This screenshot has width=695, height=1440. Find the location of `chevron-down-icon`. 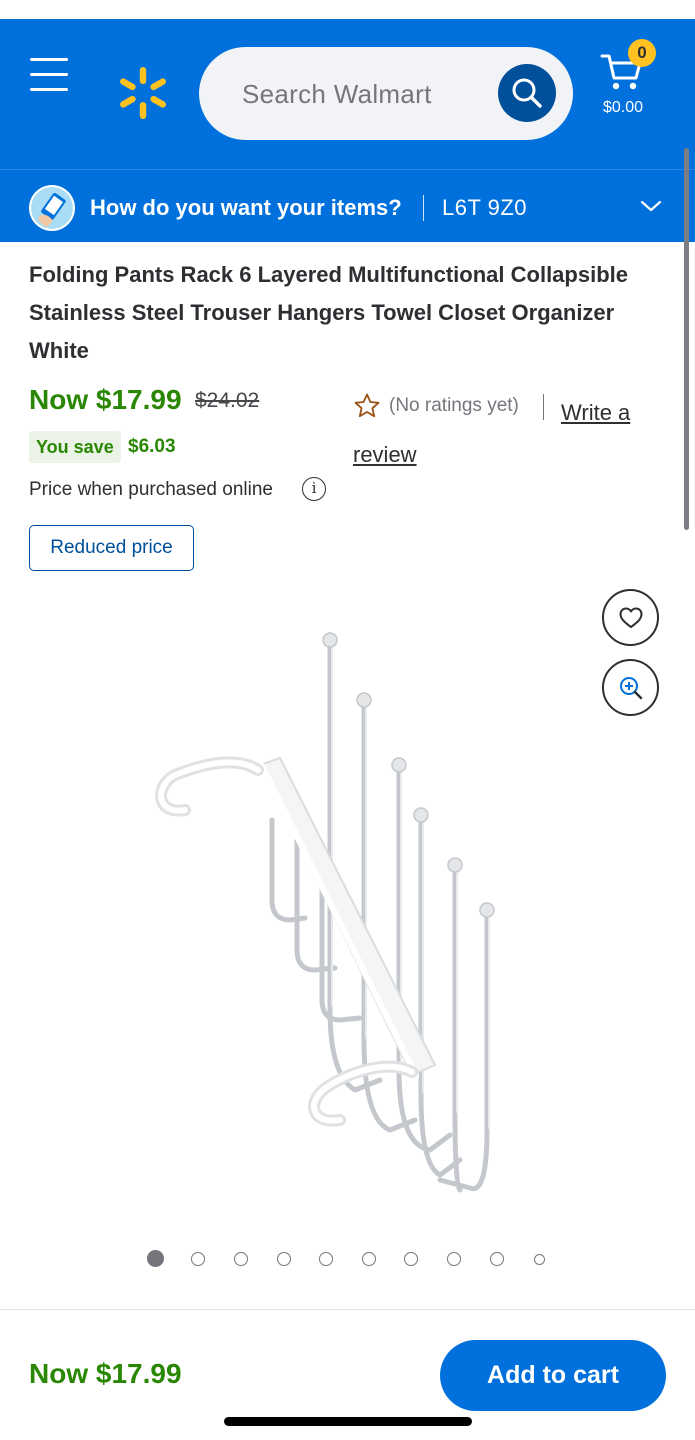

chevron-down-icon is located at coordinates (651, 206).